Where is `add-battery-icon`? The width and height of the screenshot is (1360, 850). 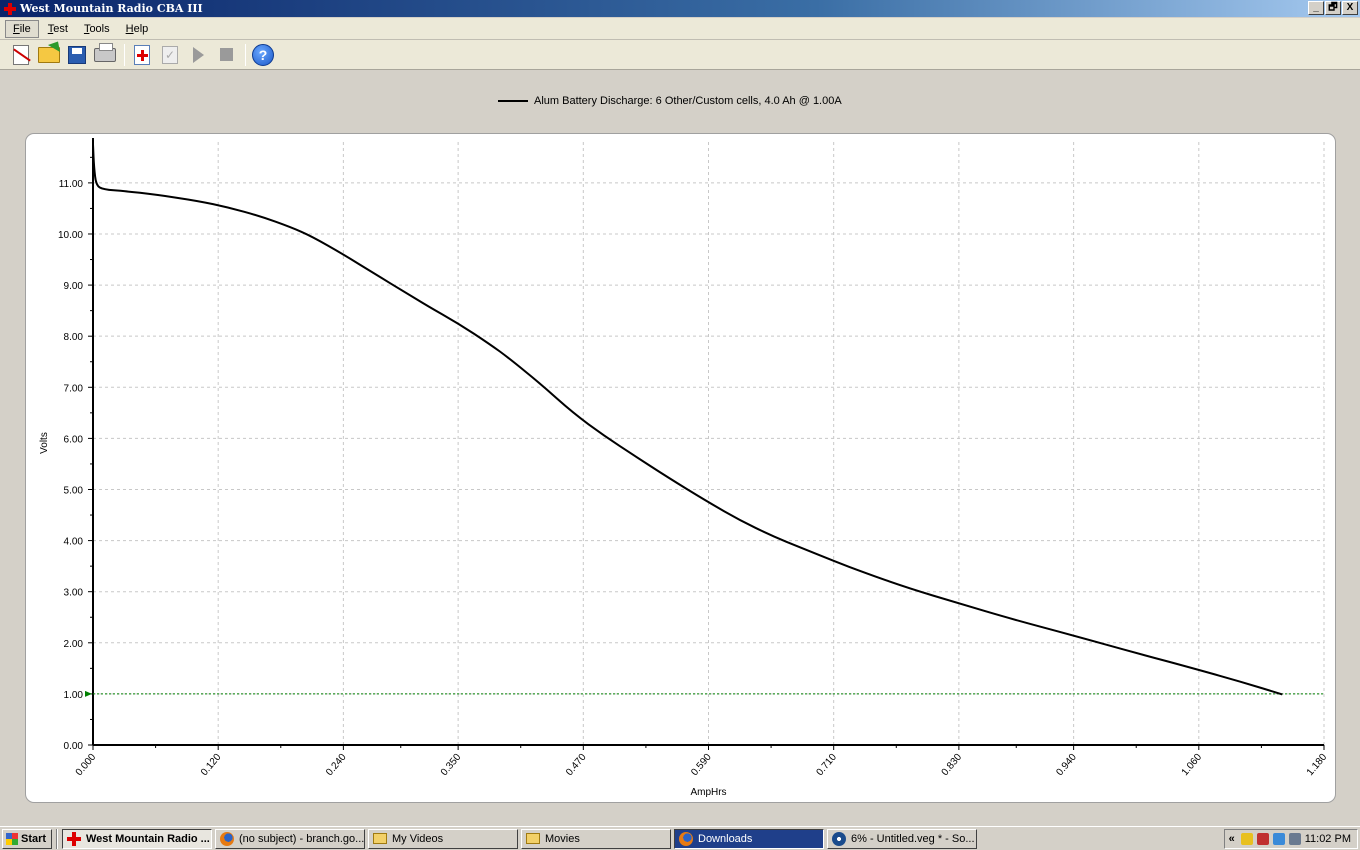
add-battery-icon is located at coordinates (142, 54).